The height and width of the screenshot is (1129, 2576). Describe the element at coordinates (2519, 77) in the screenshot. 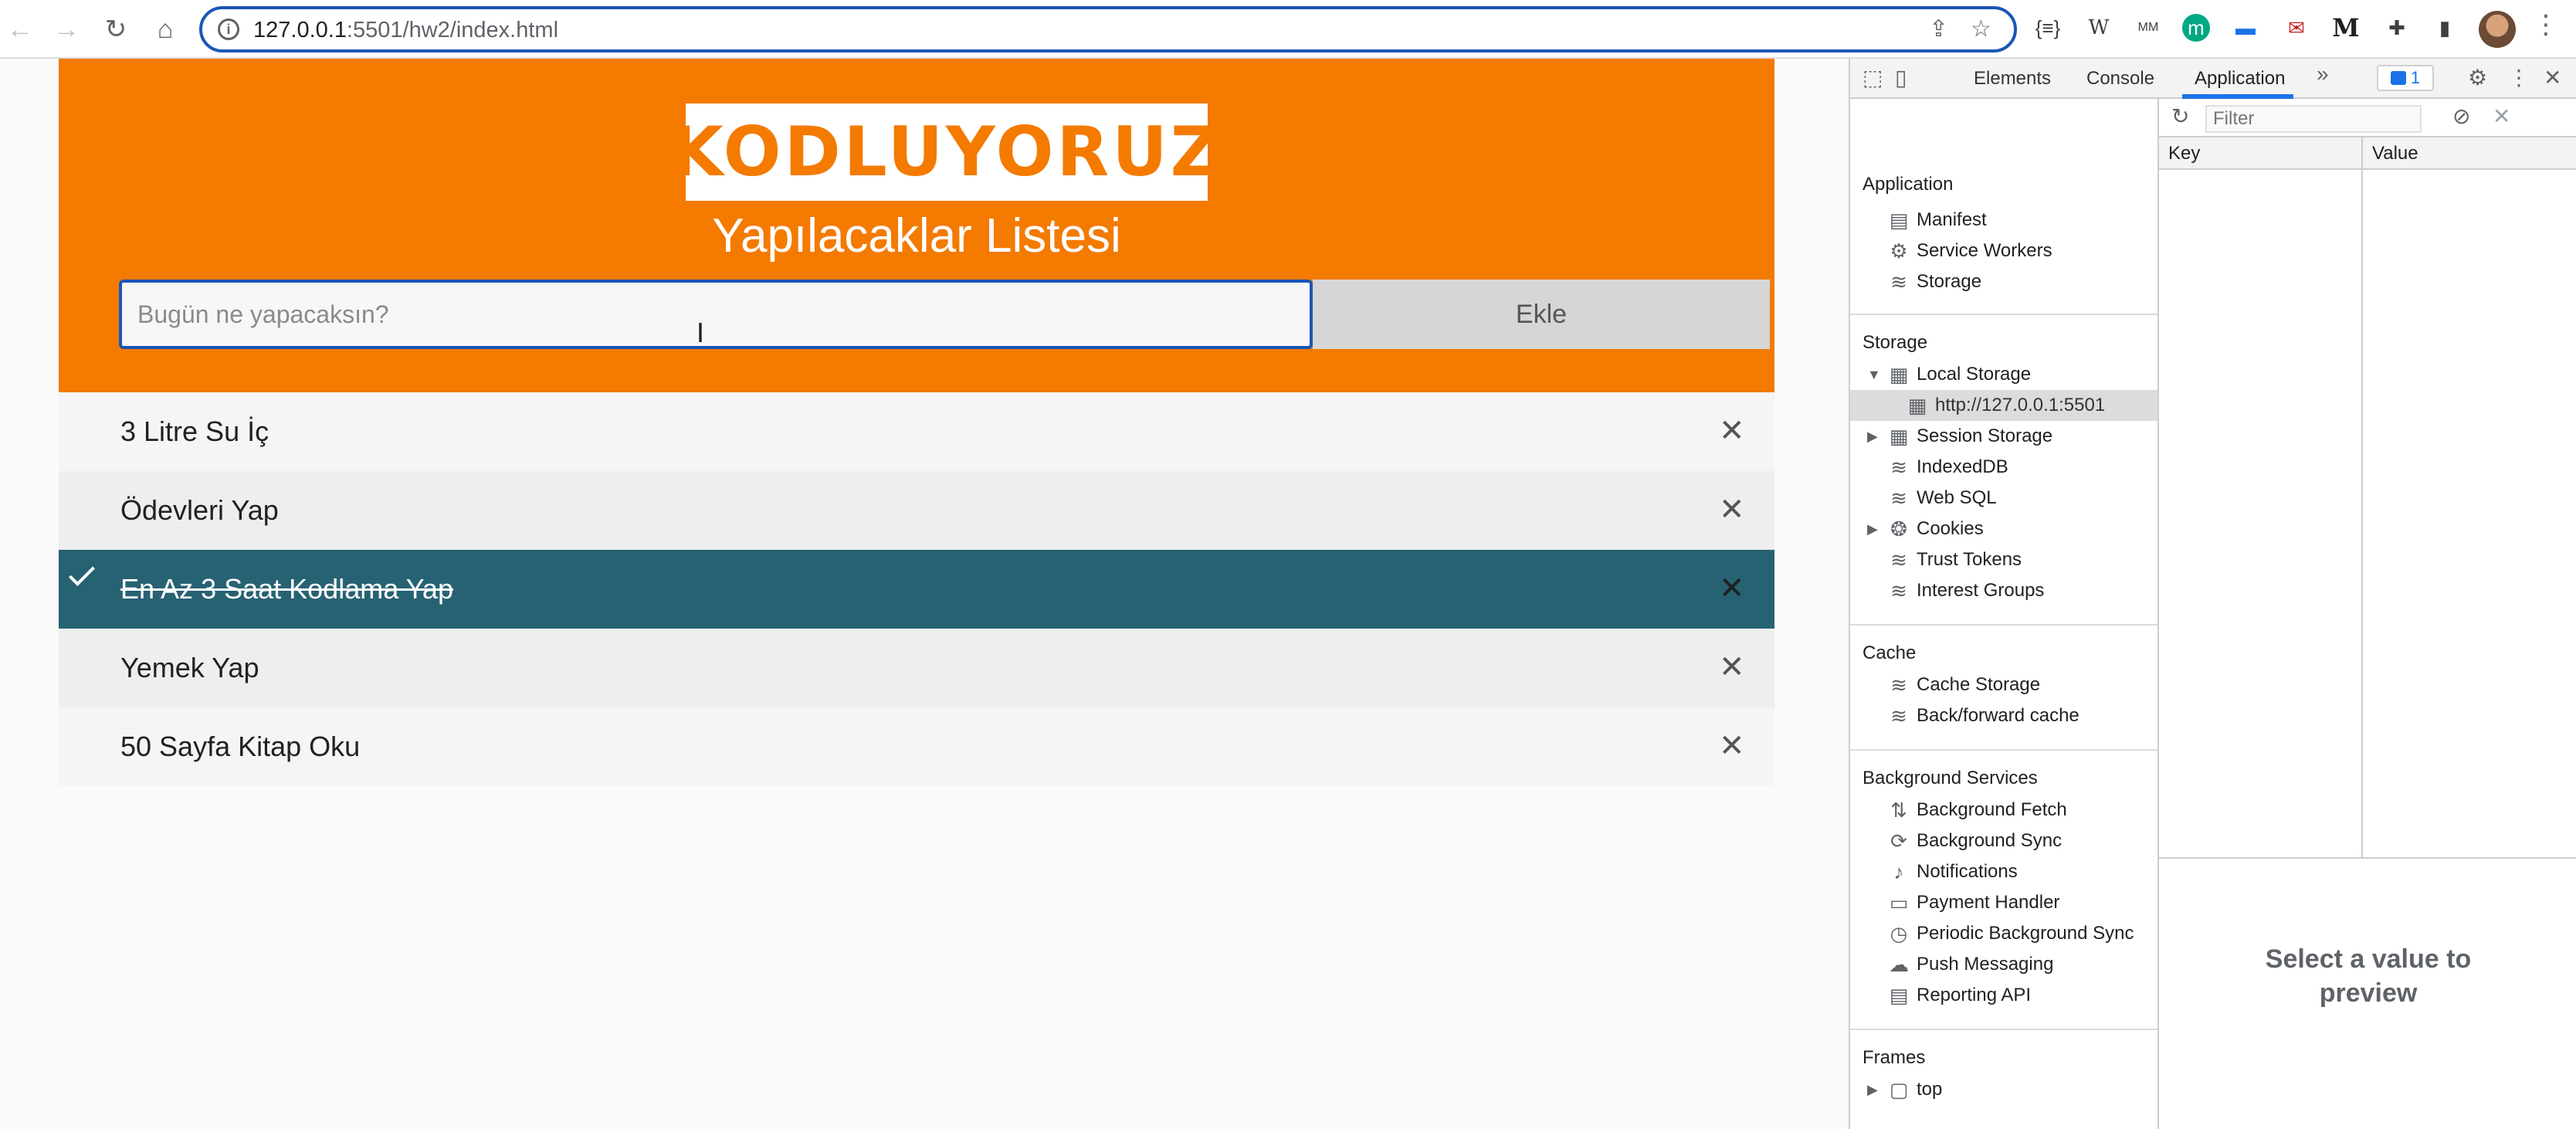

I see `devtools-menu-icon: ⋮` at that location.